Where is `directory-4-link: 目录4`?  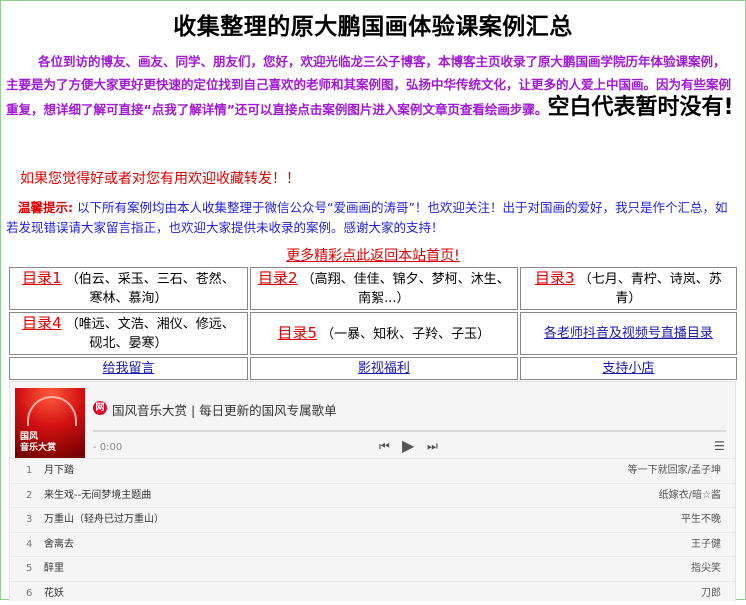 directory-4-link: 目录4 is located at coordinates (42, 323).